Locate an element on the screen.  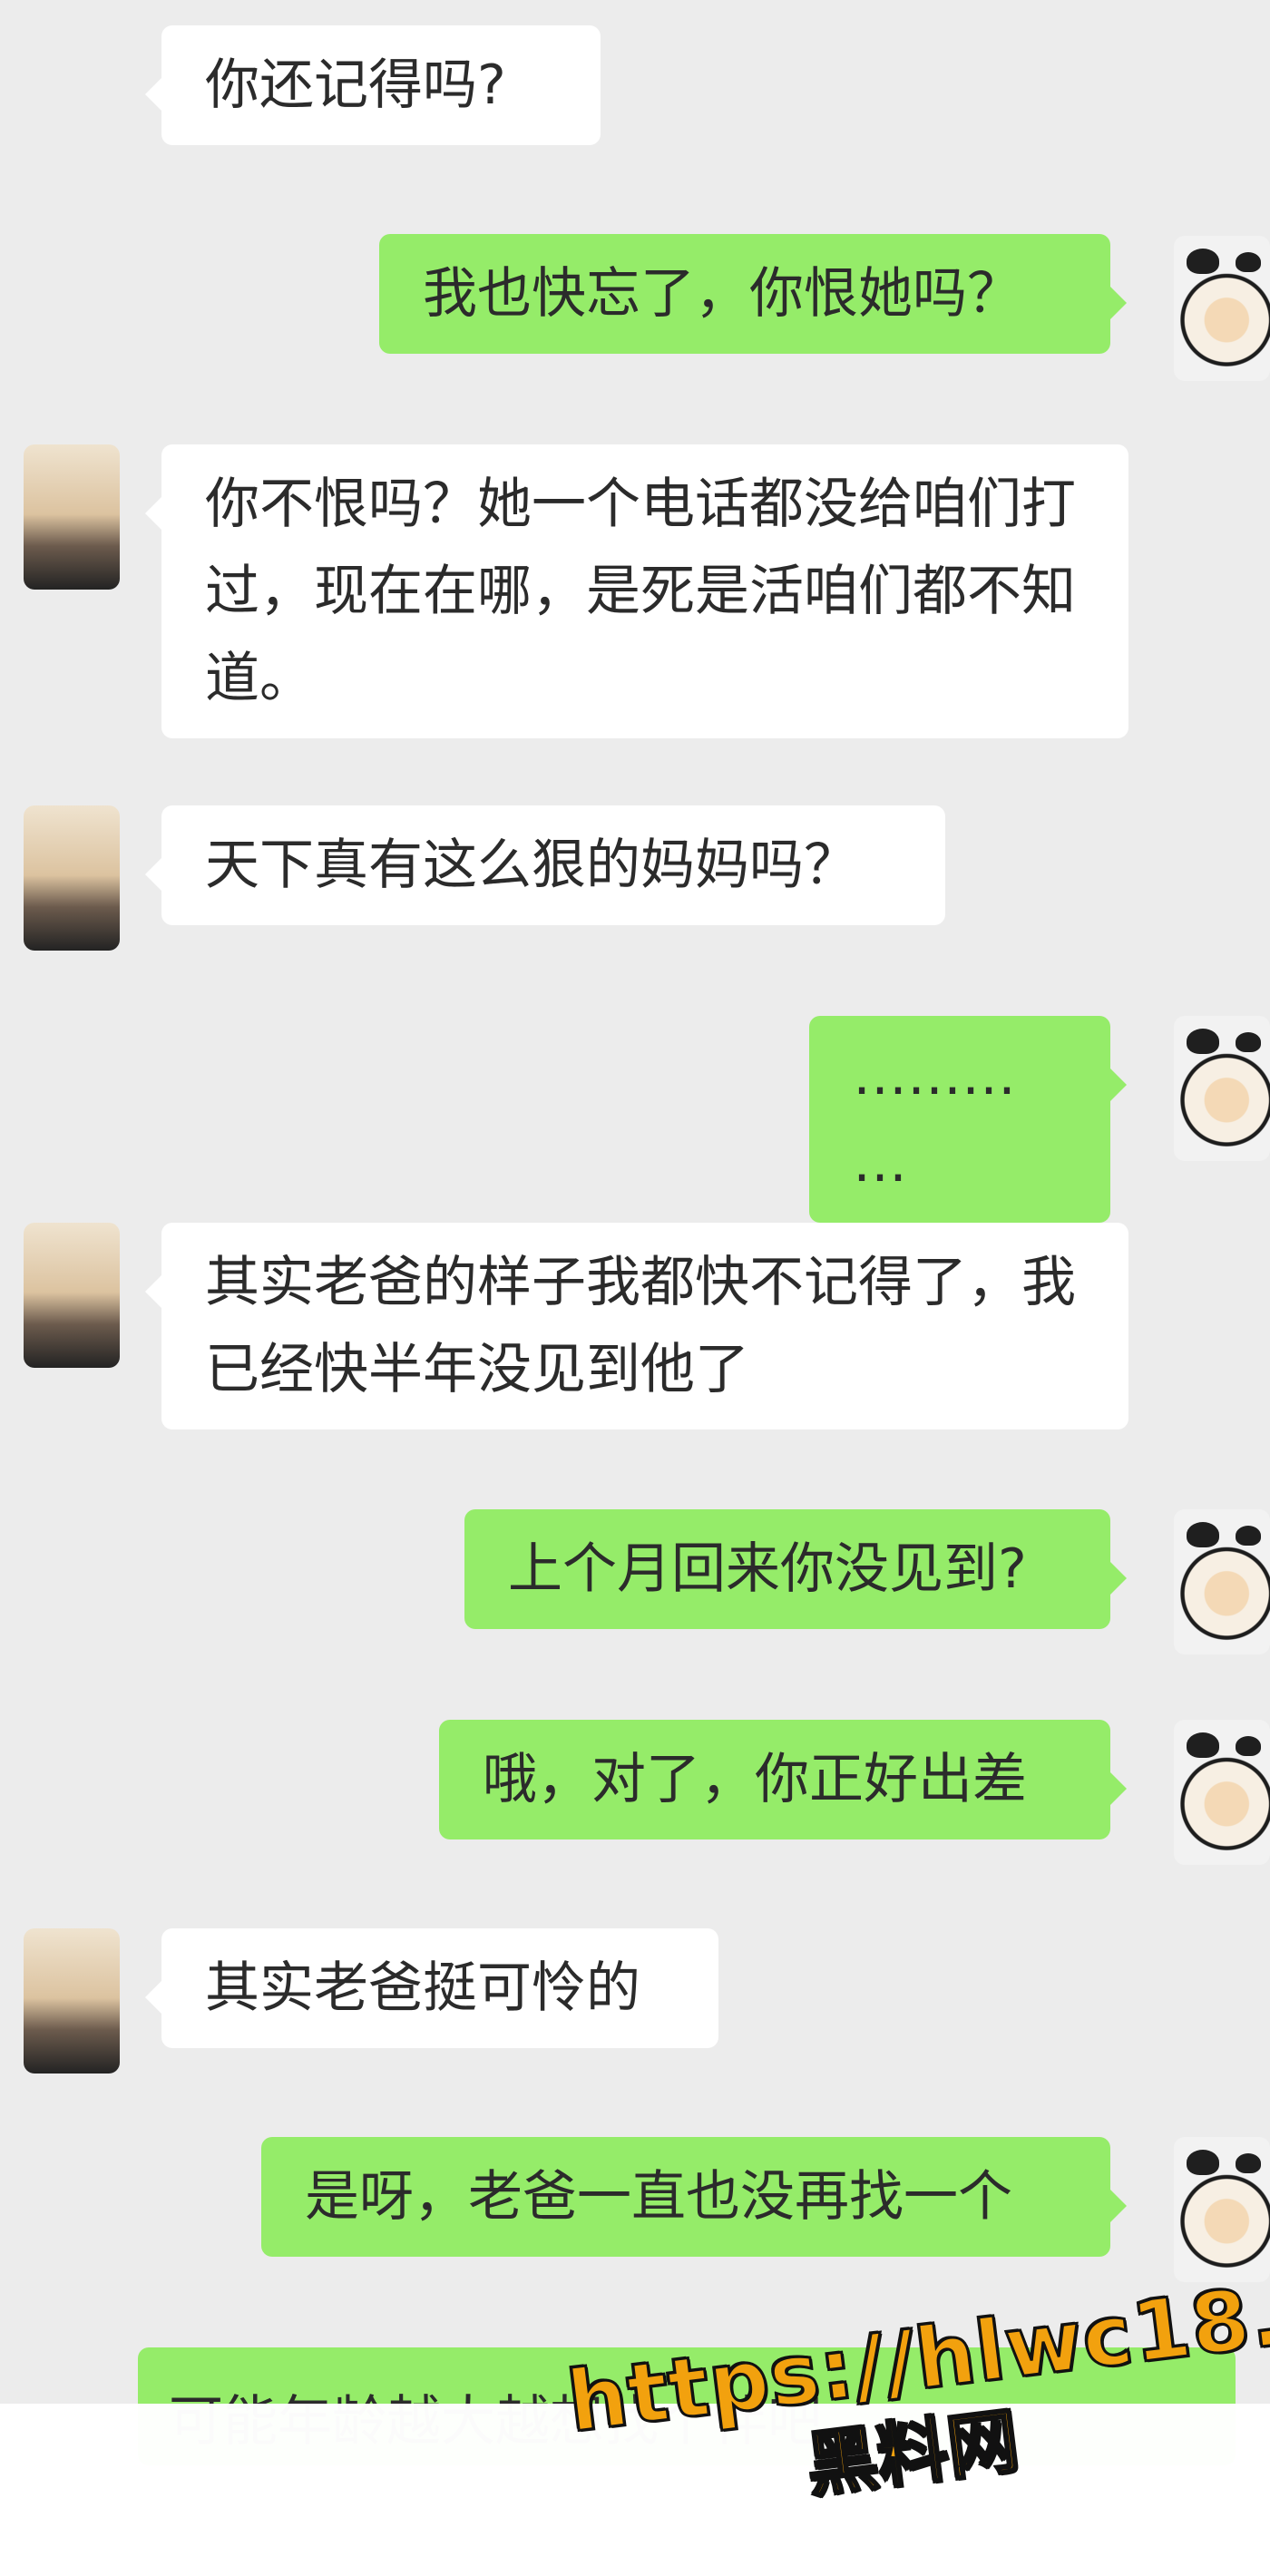
message-bubble: 你还记得吗? is located at coordinates (373, 85).